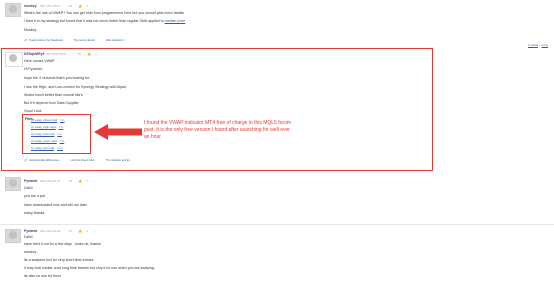 The image size is (554, 284). I want to click on file-link: ▤ vwap_close.mq4 3 kb, so click(48, 120).